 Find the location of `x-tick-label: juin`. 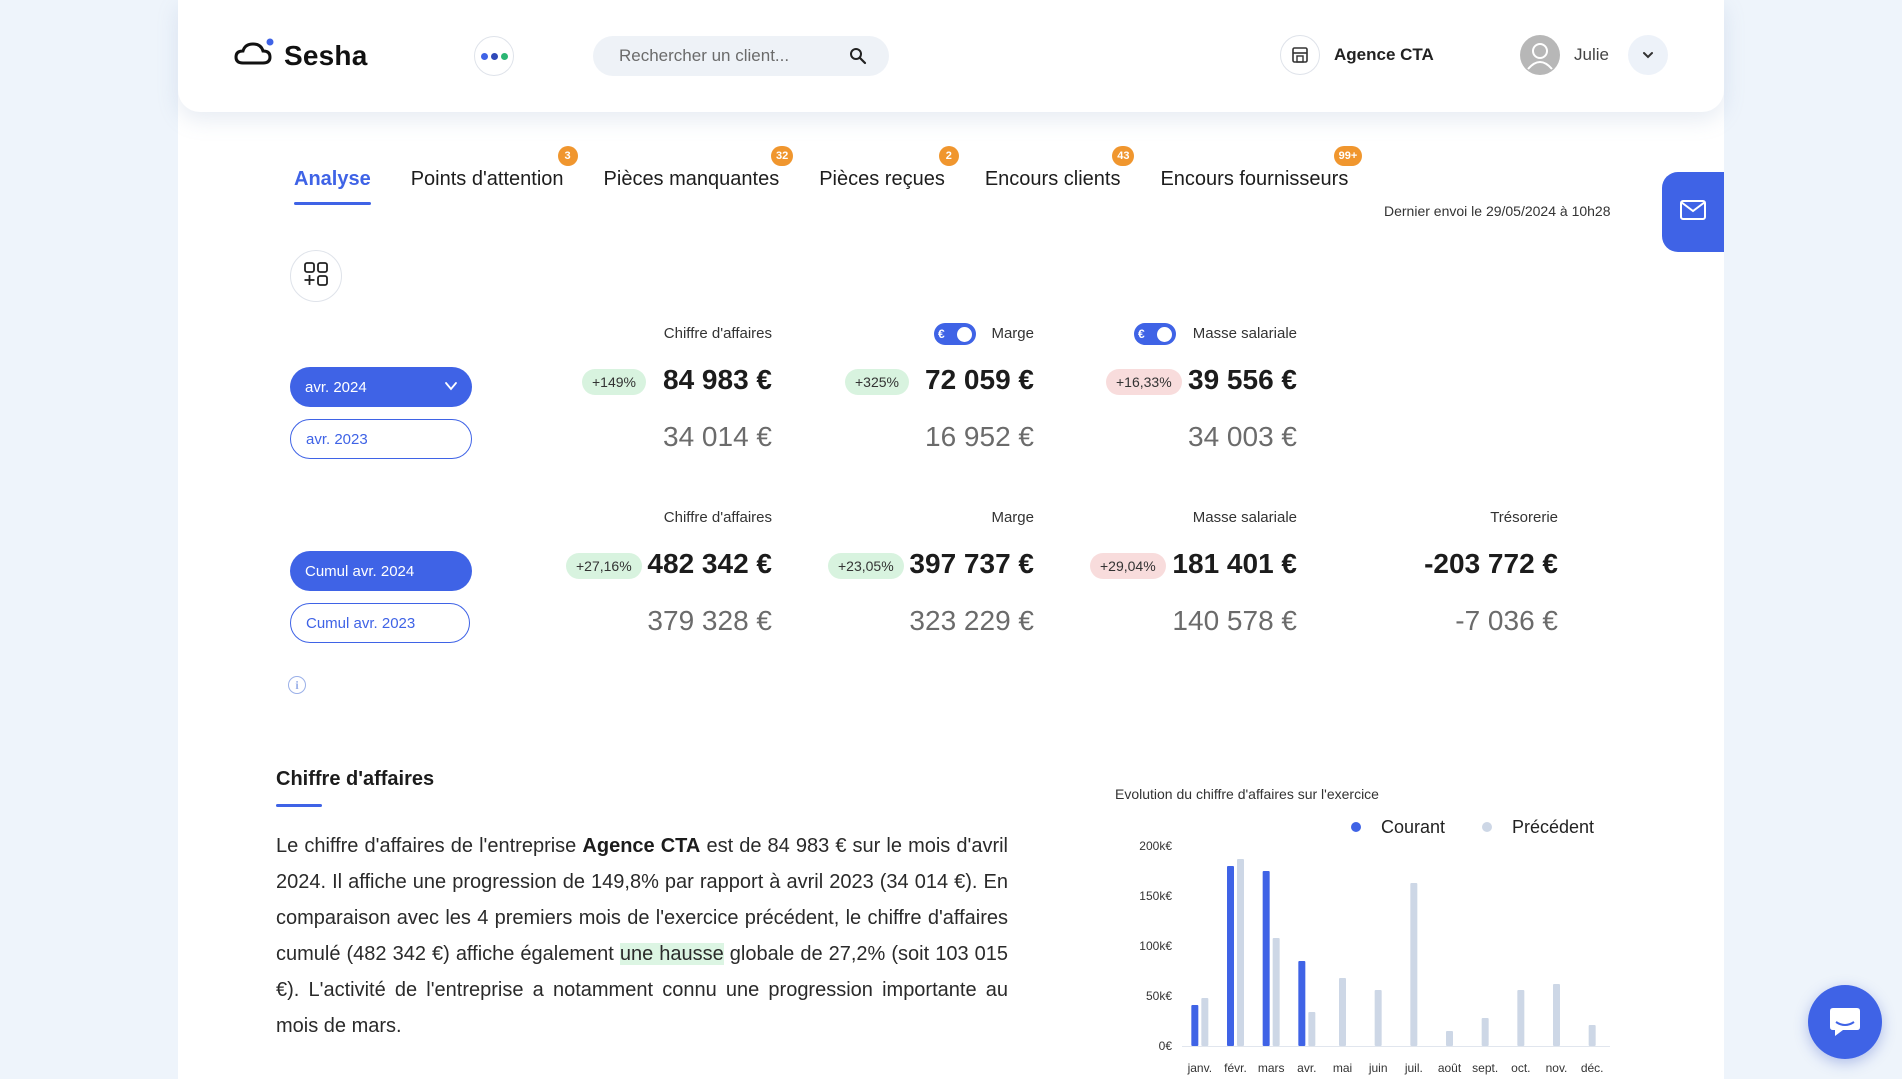

x-tick-label: juin is located at coordinates (1378, 1068).